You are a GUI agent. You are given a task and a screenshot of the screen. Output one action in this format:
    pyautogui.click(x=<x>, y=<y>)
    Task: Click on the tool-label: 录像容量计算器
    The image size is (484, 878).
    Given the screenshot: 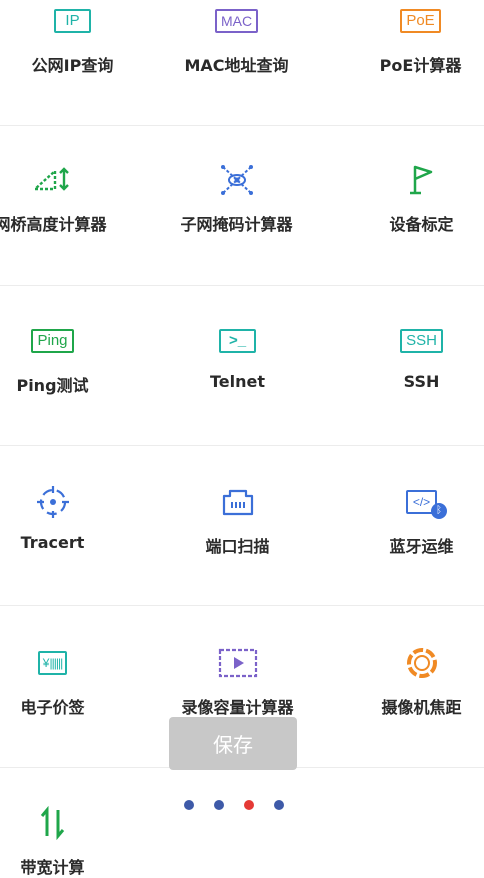 What is the action you would take?
    pyautogui.click(x=237, y=707)
    